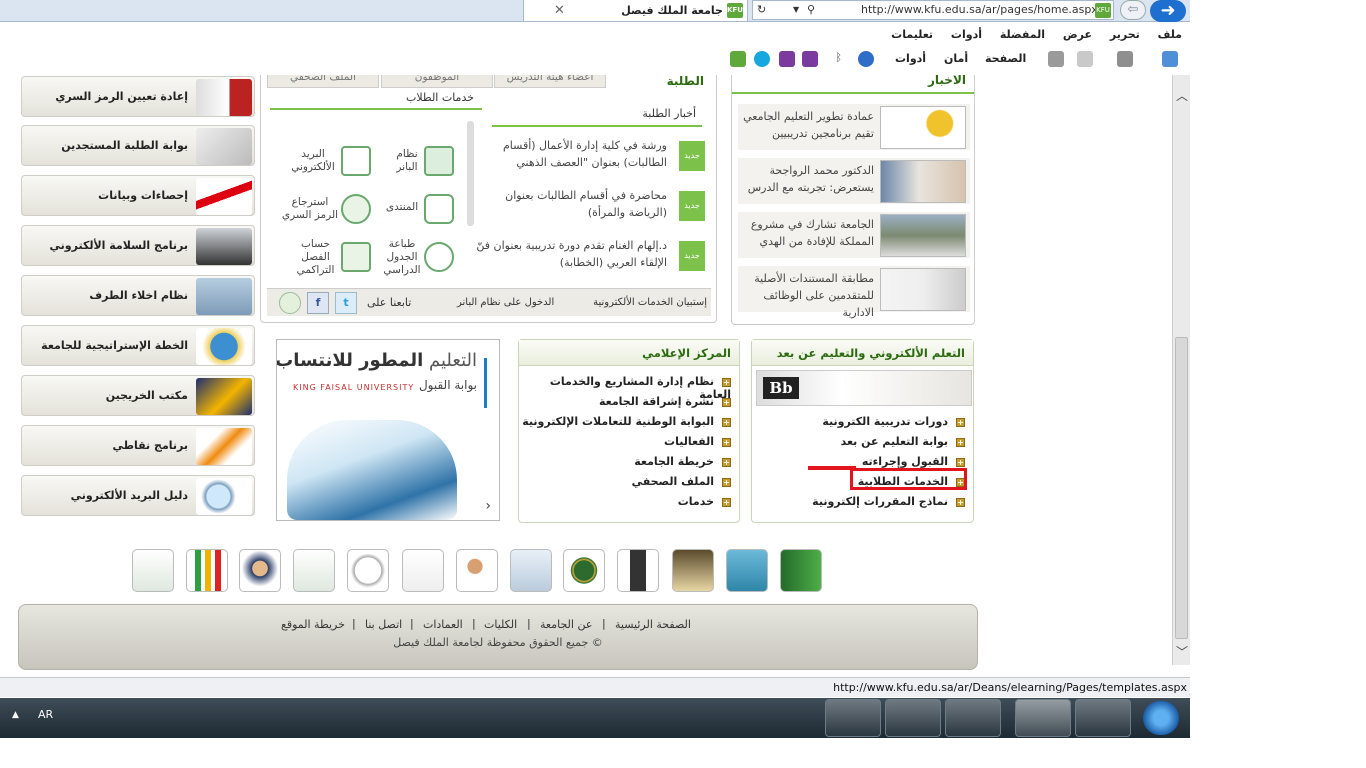 This screenshot has width=1366, height=768. I want to click on service-label-email: البريد الألكتروني, so click(313, 161).